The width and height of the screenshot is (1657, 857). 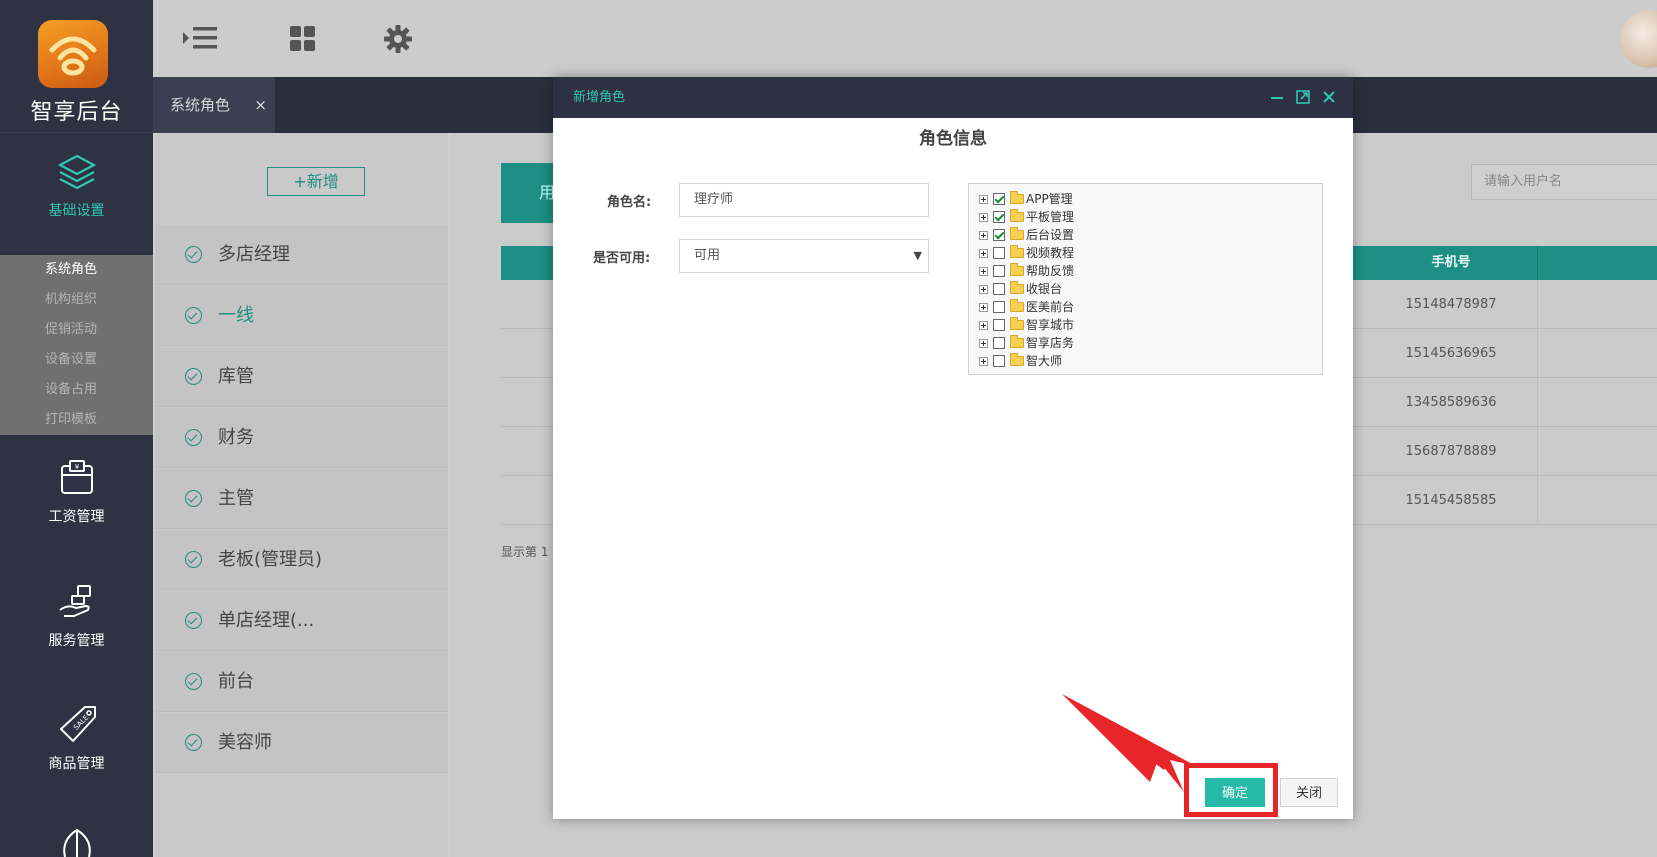 What do you see at coordinates (76, 477) in the screenshot?
I see `wallet-icon: ¥` at bounding box center [76, 477].